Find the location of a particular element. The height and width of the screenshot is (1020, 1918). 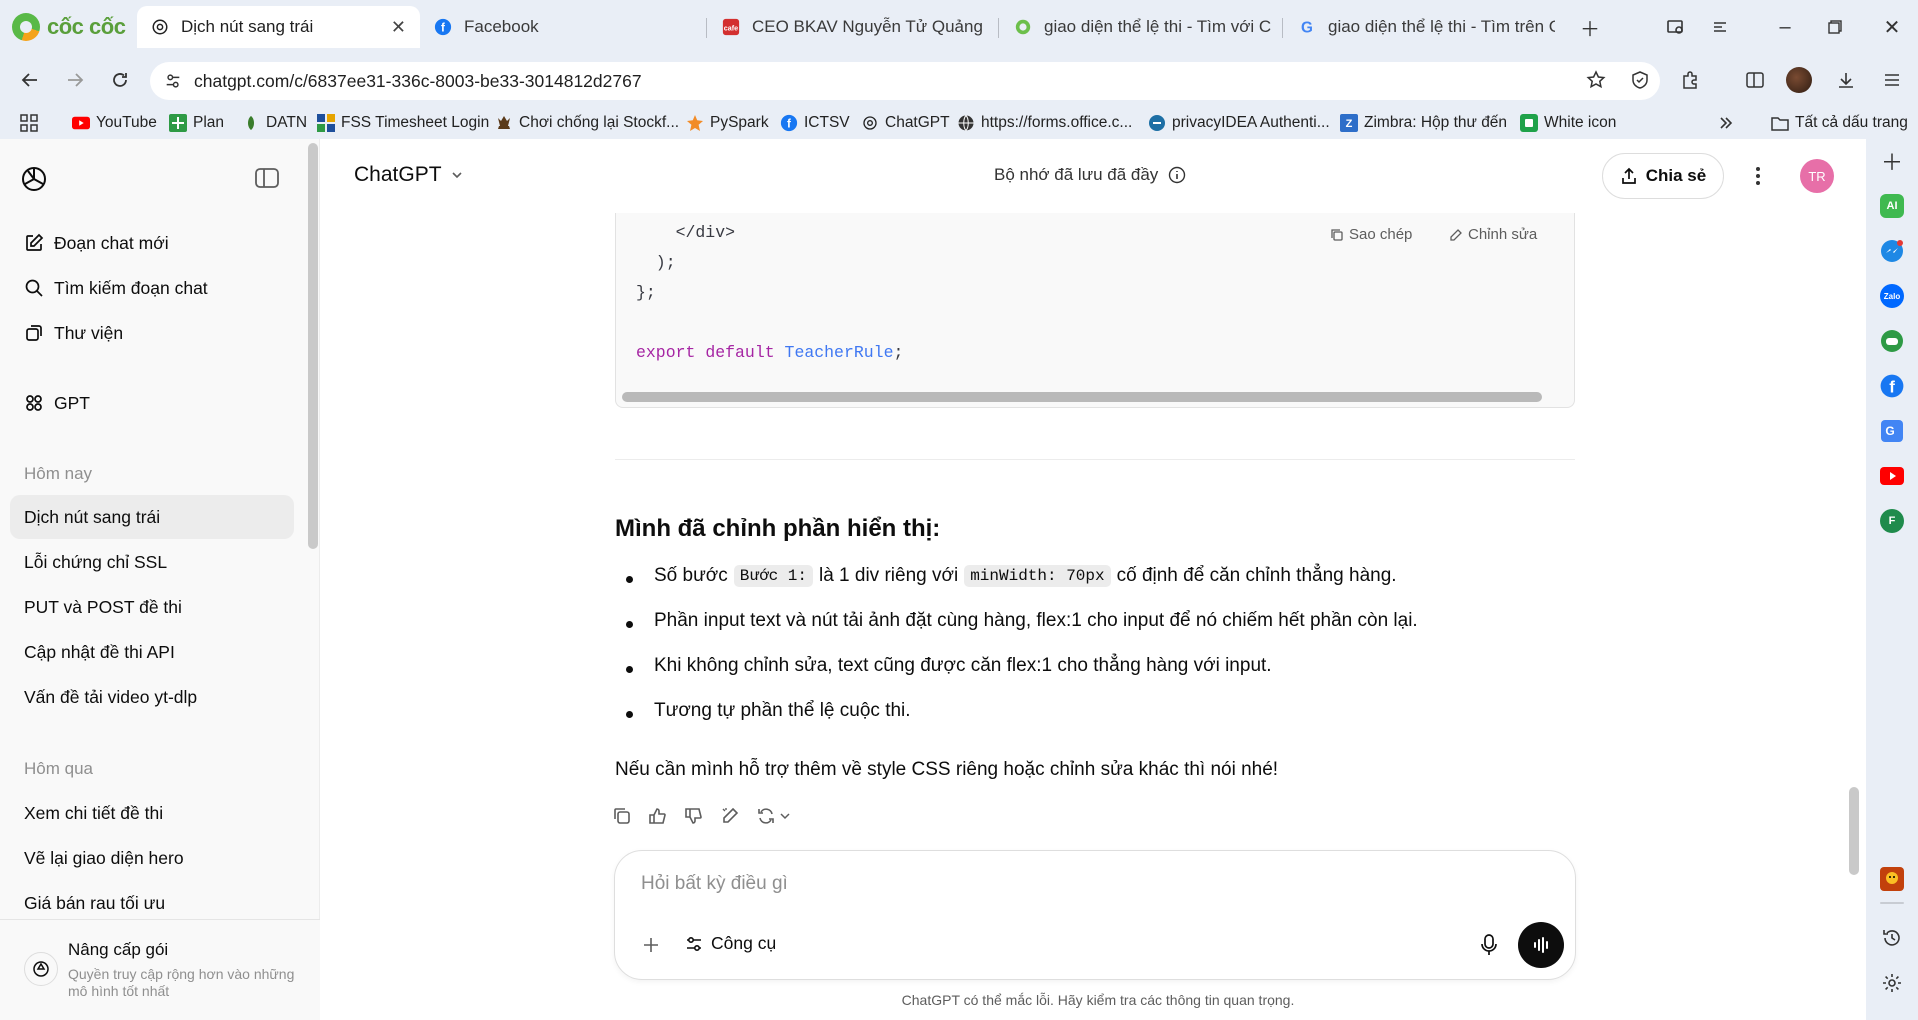

copy-code-button: Sao chép is located at coordinates (1371, 234).